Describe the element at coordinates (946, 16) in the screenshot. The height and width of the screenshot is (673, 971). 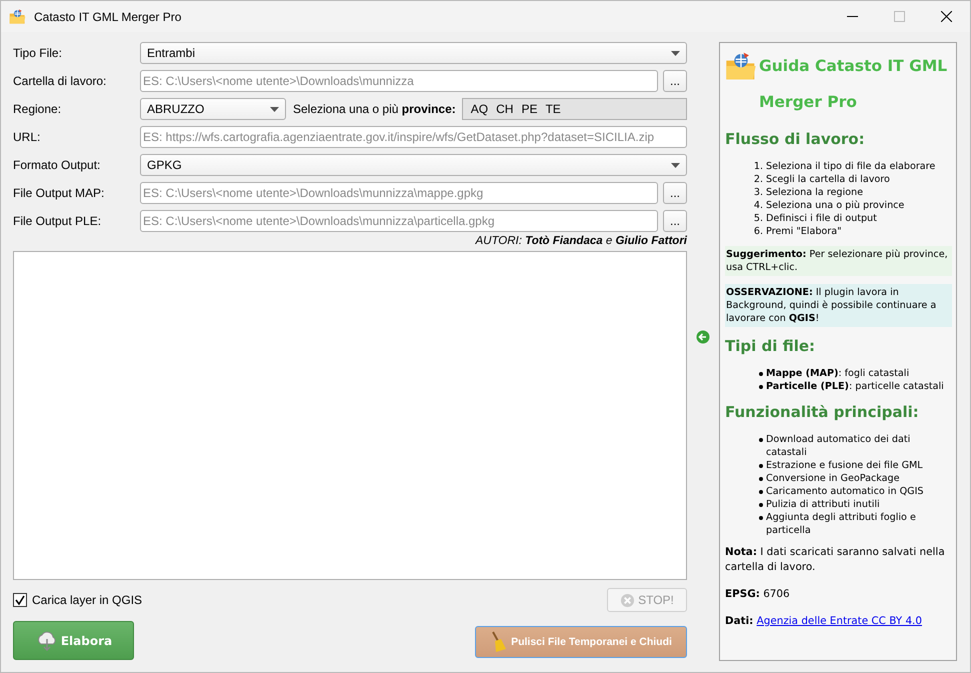
I see `close-icon` at that location.